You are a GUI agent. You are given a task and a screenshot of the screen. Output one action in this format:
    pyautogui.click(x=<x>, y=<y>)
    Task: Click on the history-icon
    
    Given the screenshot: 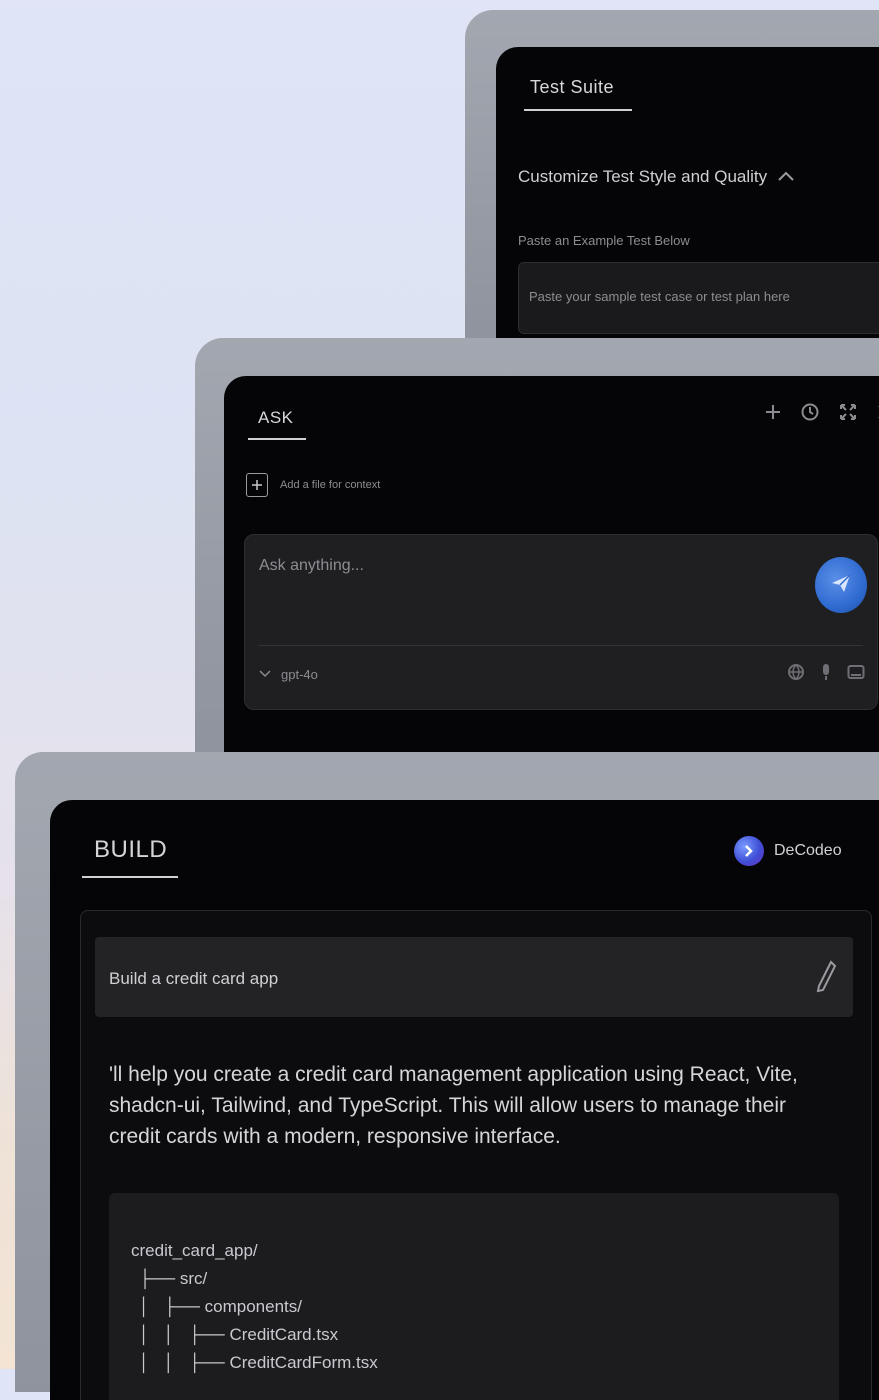 What is the action you would take?
    pyautogui.click(x=810, y=414)
    